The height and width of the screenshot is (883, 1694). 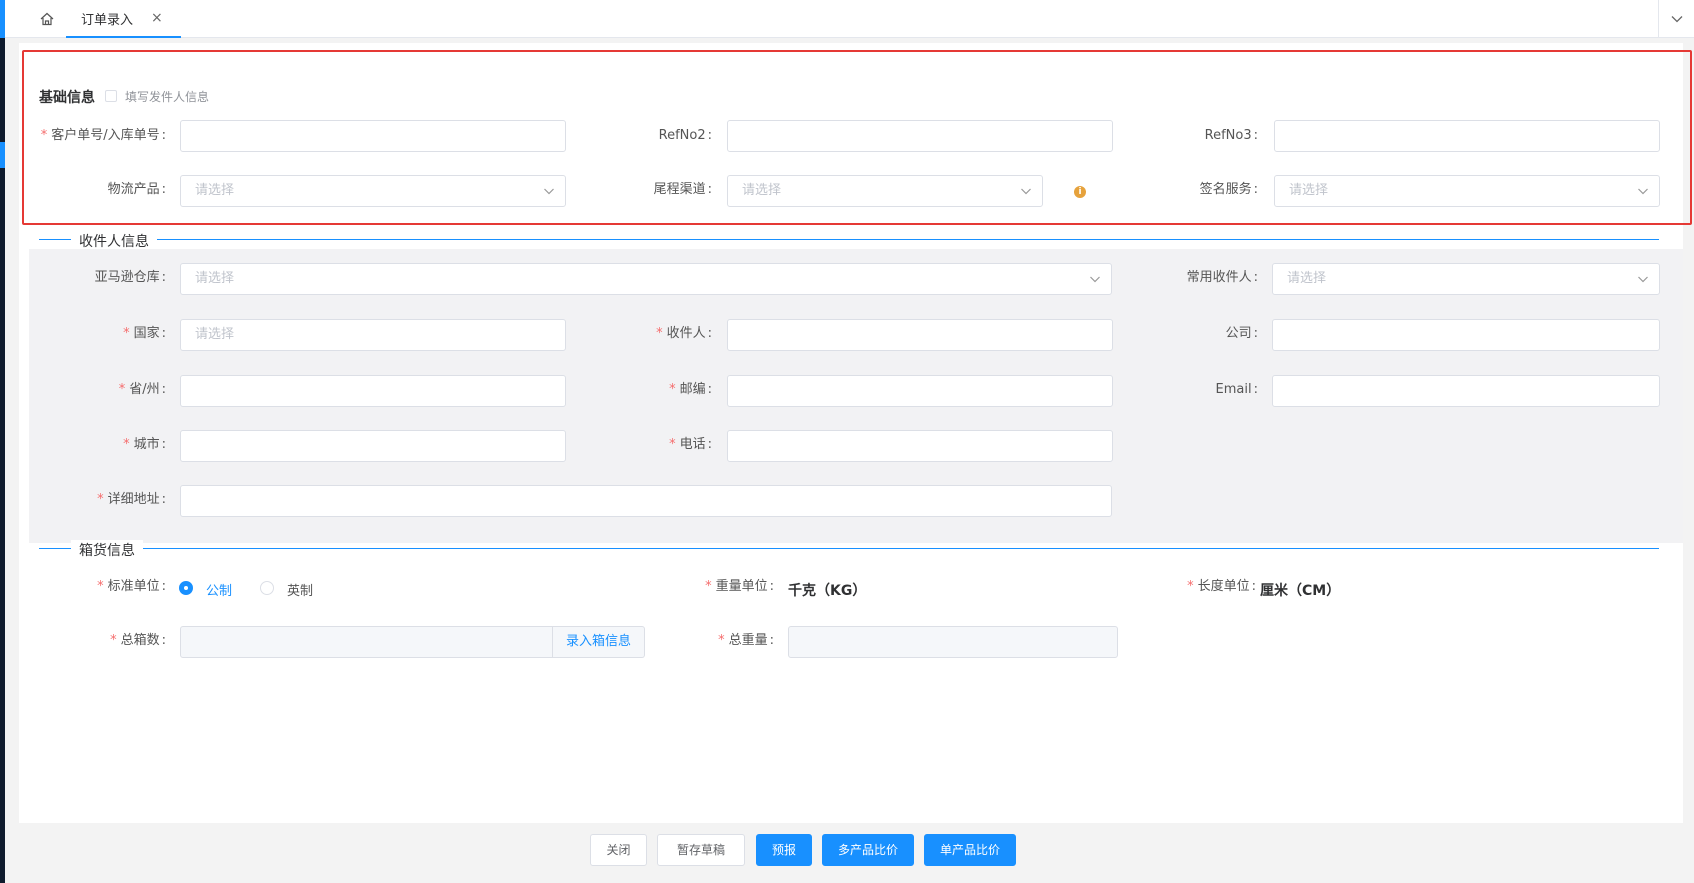 I want to click on tab-list-dropdown, so click(x=1676, y=19).